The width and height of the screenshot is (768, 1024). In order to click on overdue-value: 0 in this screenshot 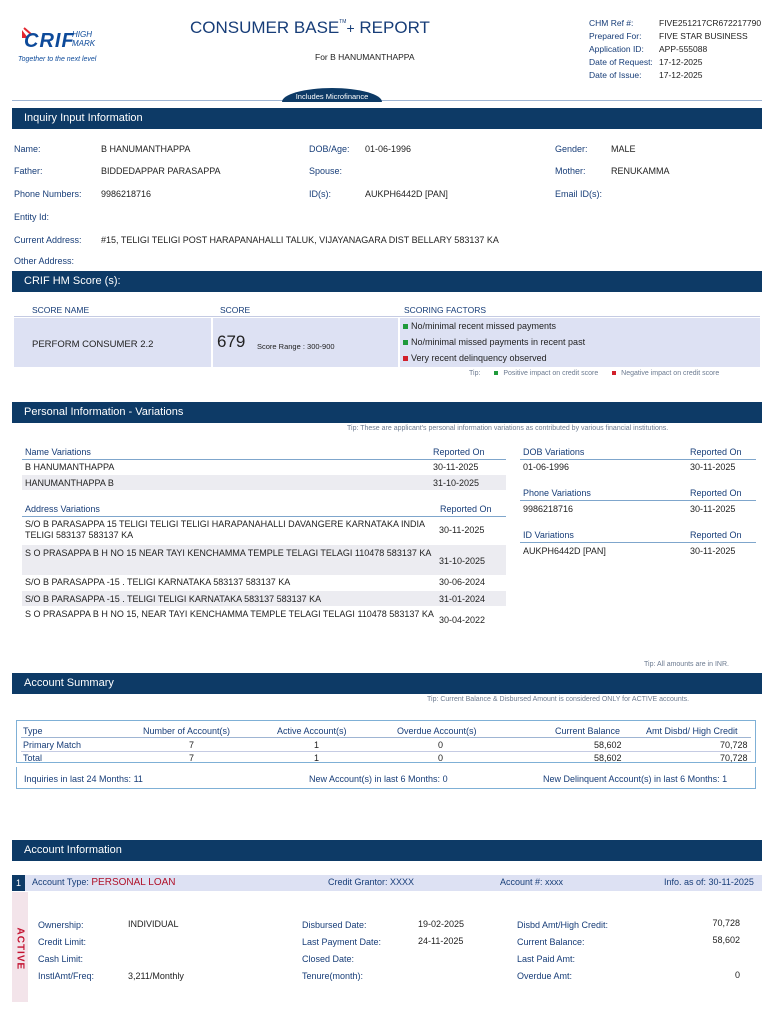, I will do `click(737, 975)`.